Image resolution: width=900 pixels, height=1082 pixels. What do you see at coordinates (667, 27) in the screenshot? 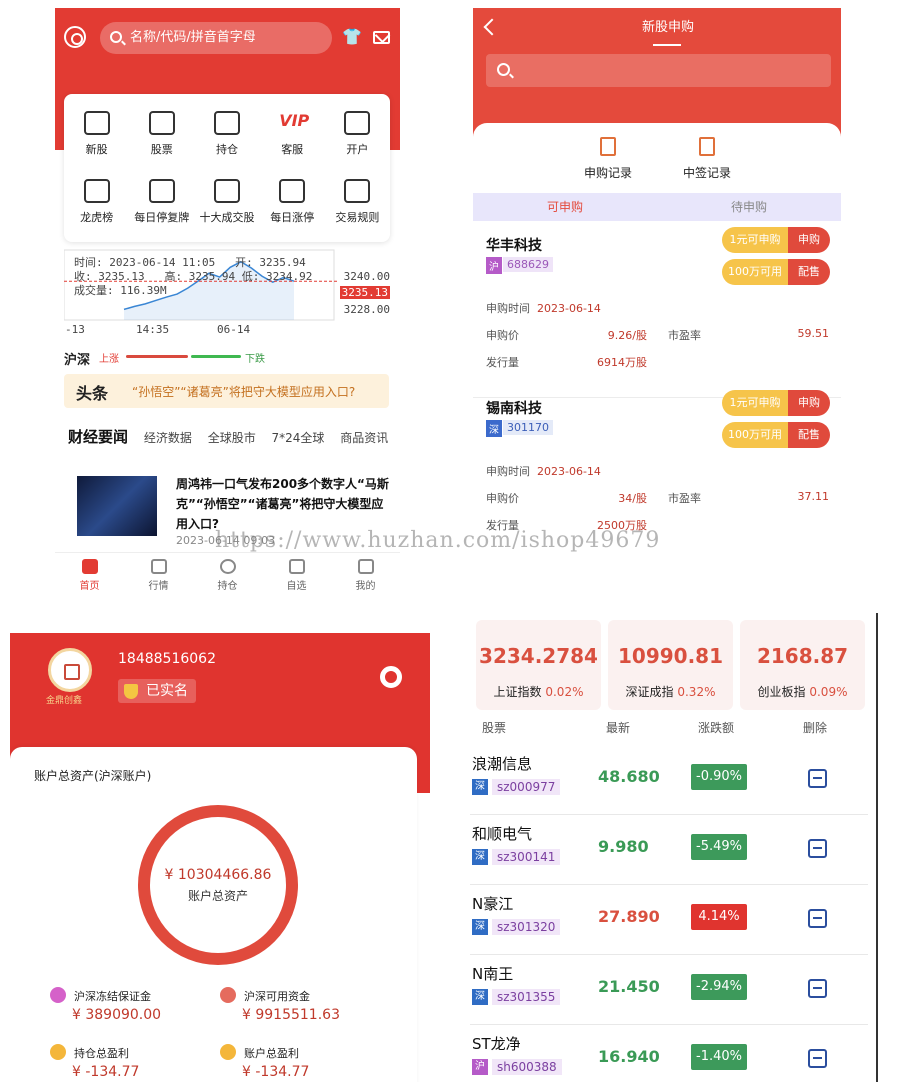
I see `page-title: 新股申购` at bounding box center [667, 27].